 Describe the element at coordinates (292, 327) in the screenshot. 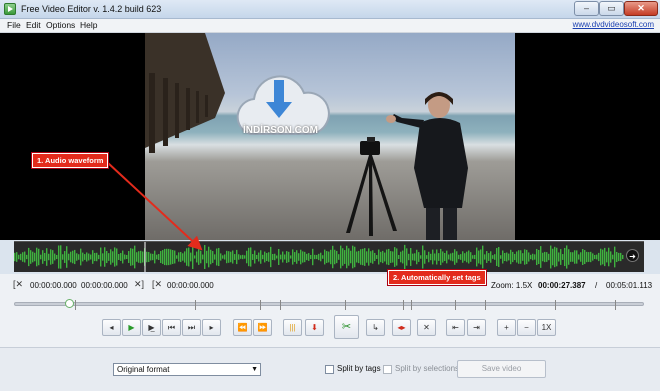

I see `auto-tags-button: |||` at that location.